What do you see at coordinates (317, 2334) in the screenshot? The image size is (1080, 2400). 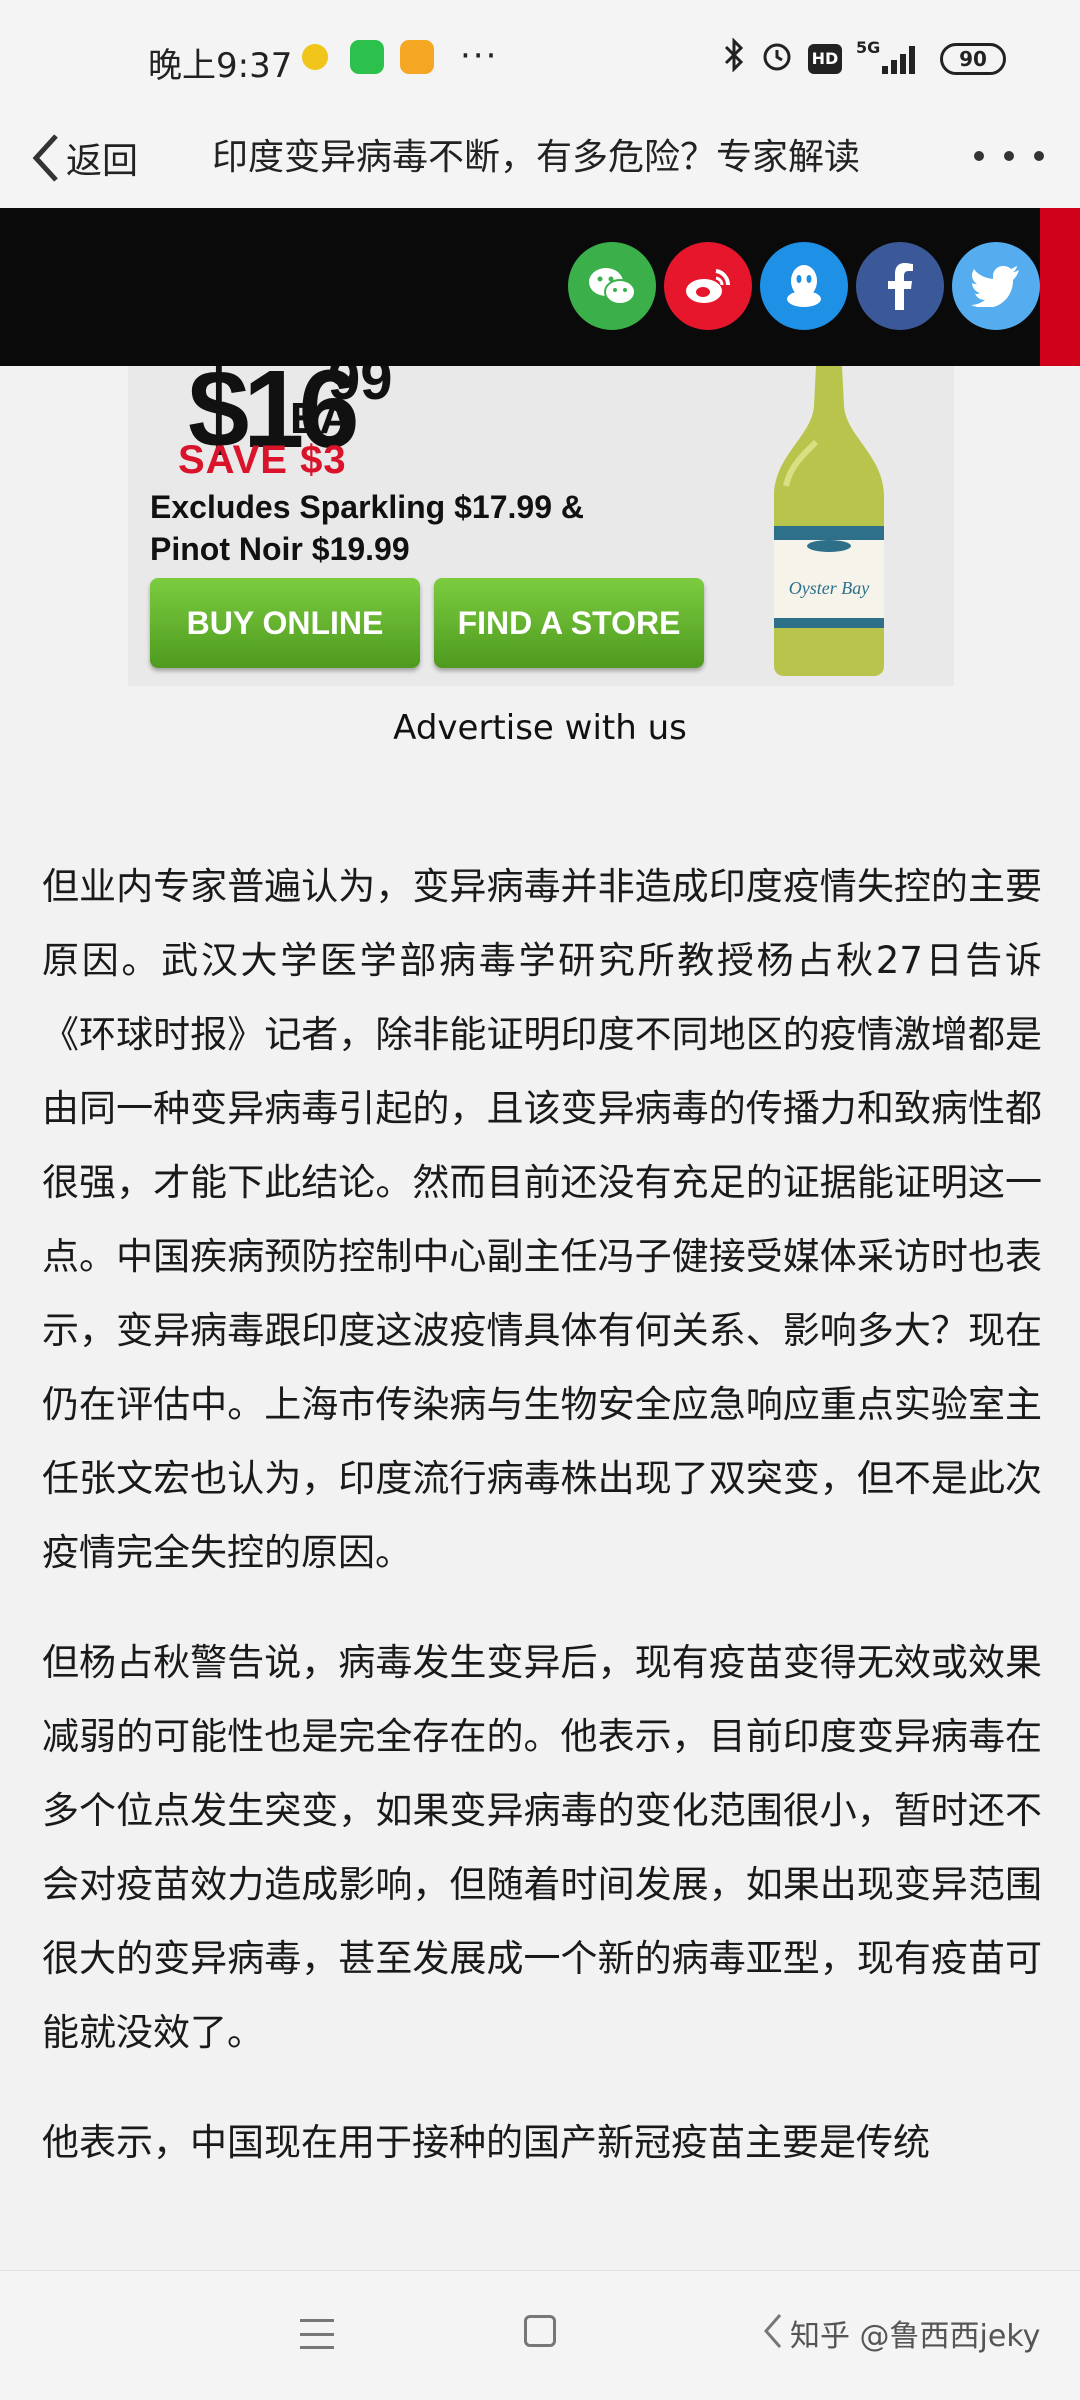 I see `menu-icon` at bounding box center [317, 2334].